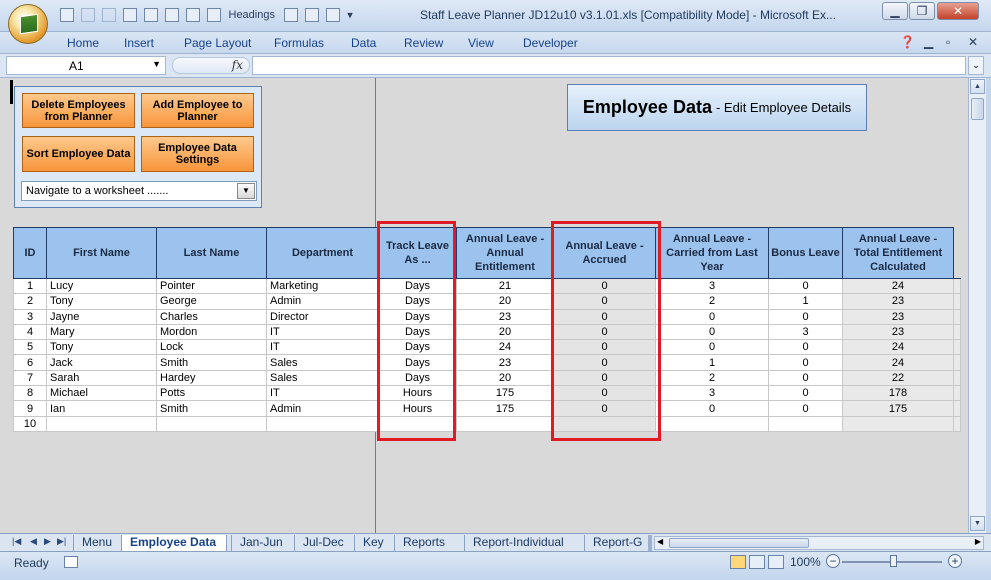  I want to click on cell-total: 22, so click(898, 378).